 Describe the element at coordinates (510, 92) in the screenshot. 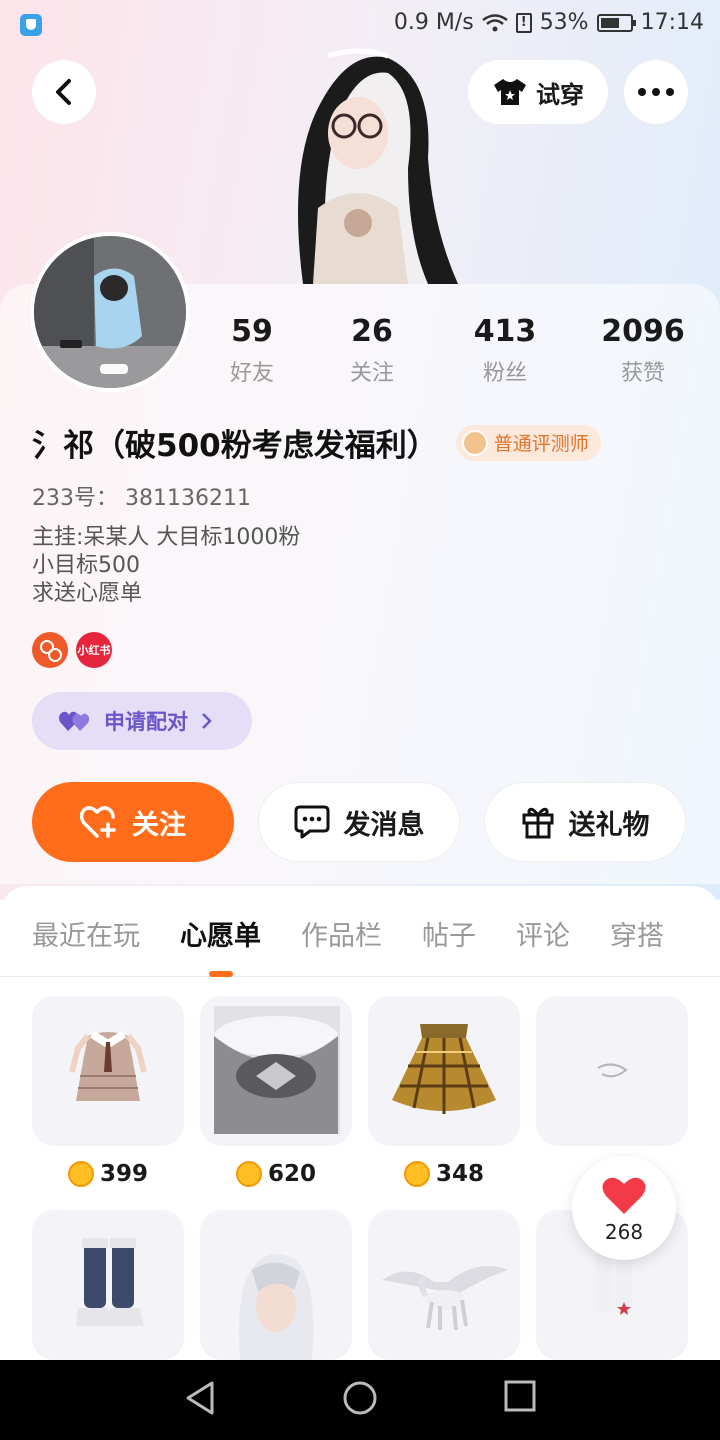

I see `tshirt-icon` at that location.